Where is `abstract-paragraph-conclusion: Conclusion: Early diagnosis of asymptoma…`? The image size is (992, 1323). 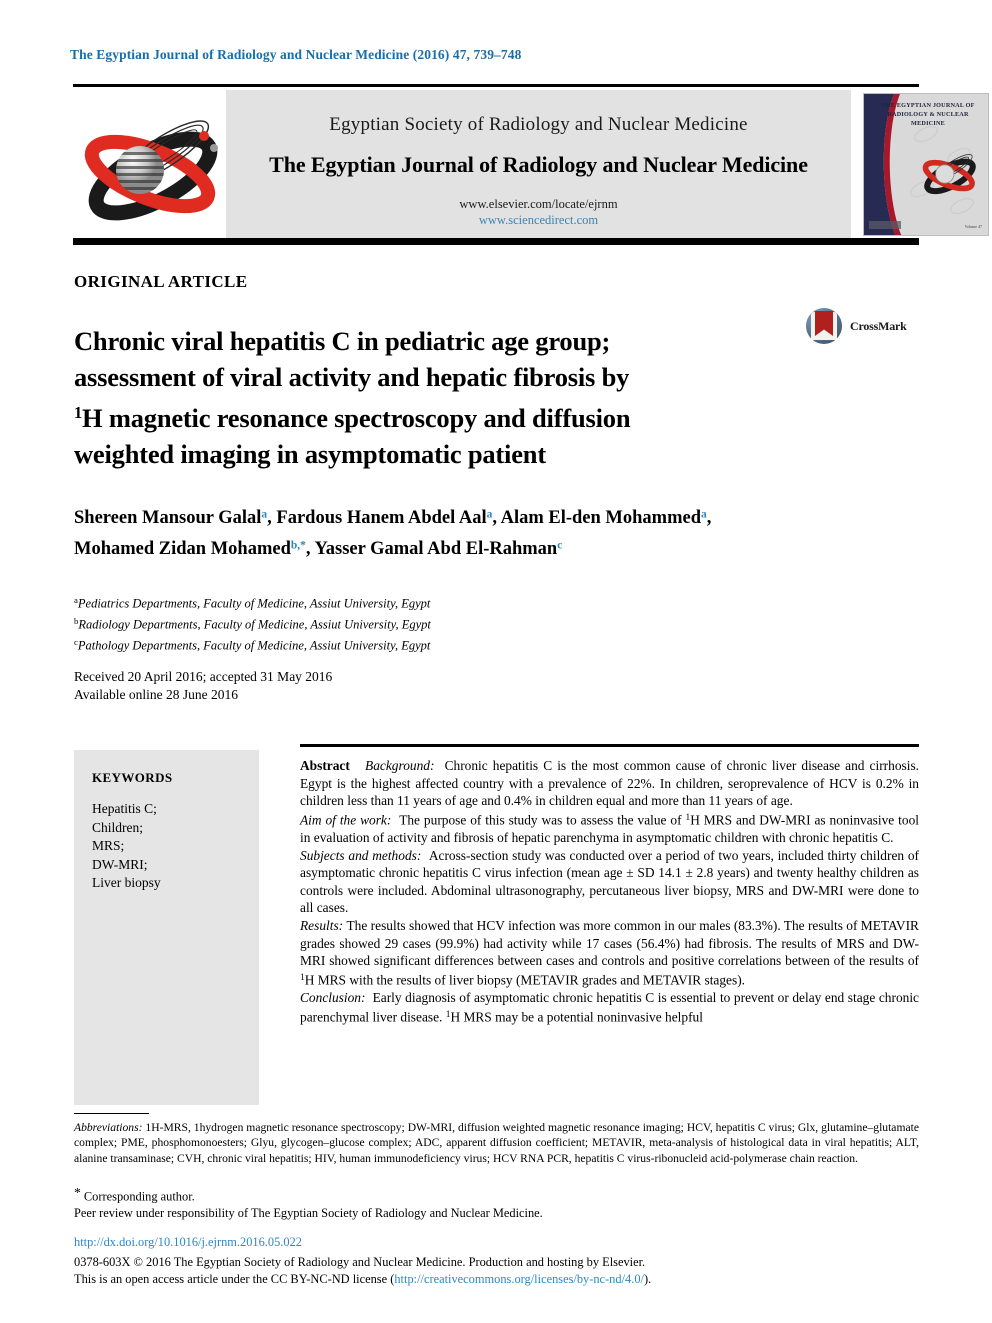
abstract-paragraph-conclusion: Conclusion: Early diagnosis of asymptoma… is located at coordinates (609, 1007).